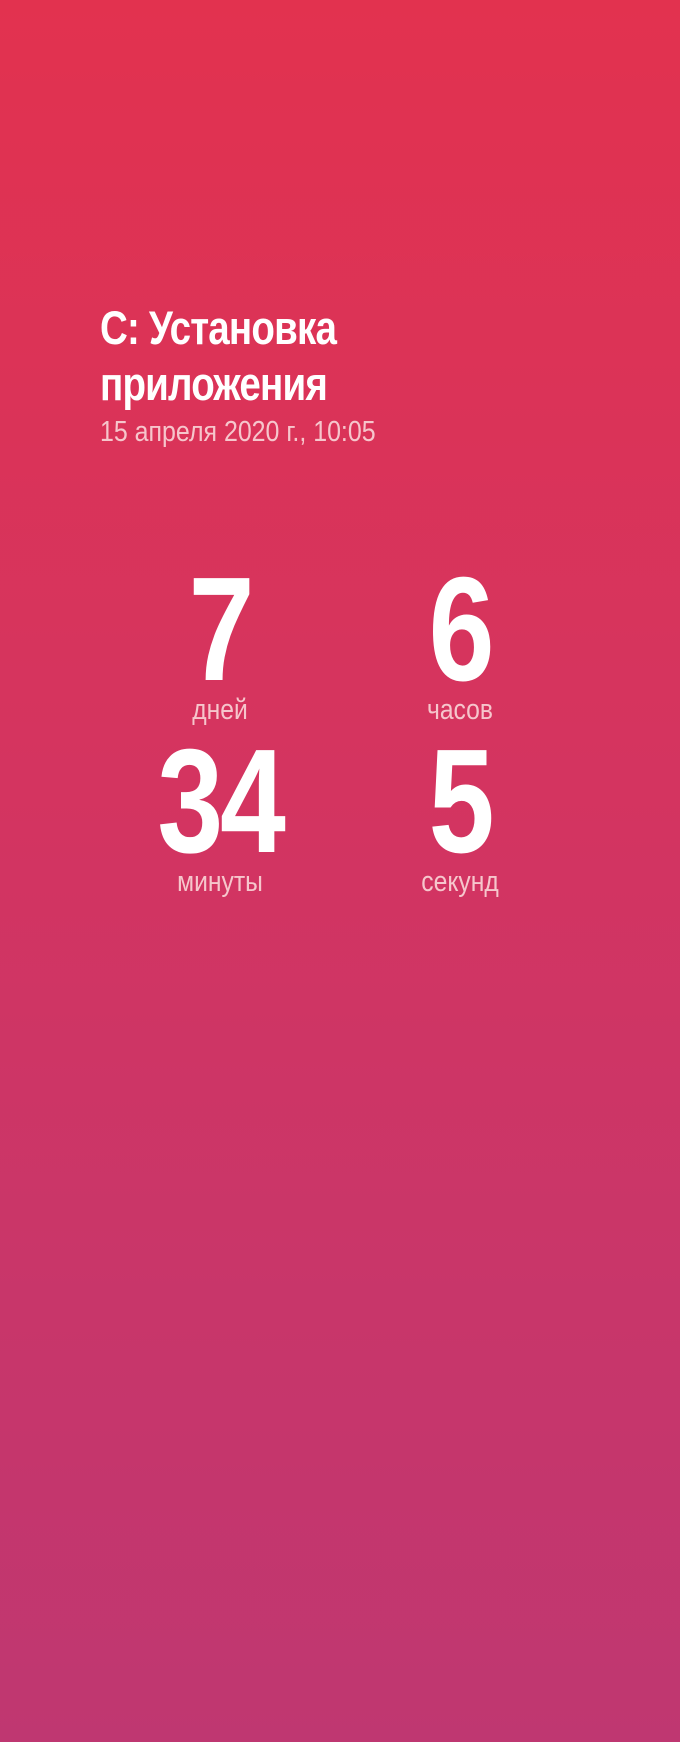  I want to click on minutes-value: 34, so click(221, 801).